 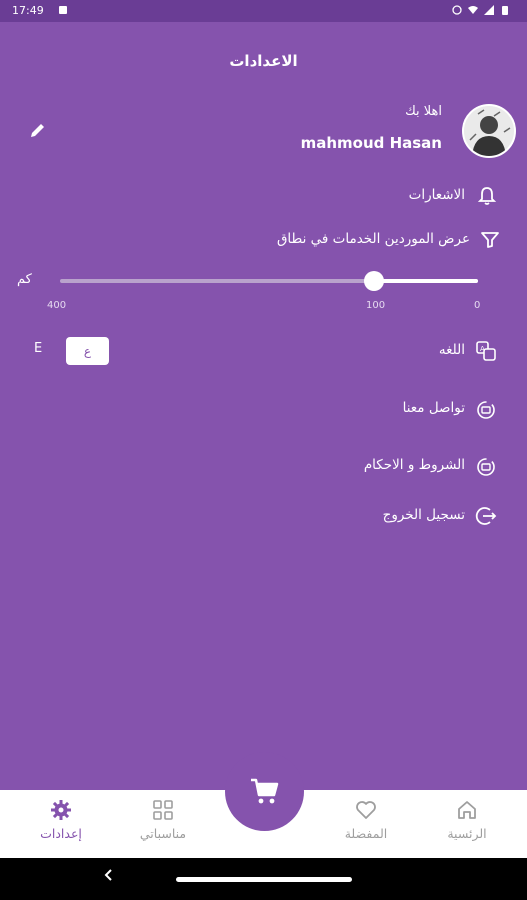 What do you see at coordinates (87, 351) in the screenshot?
I see `language-arabic-toggle: ع` at bounding box center [87, 351].